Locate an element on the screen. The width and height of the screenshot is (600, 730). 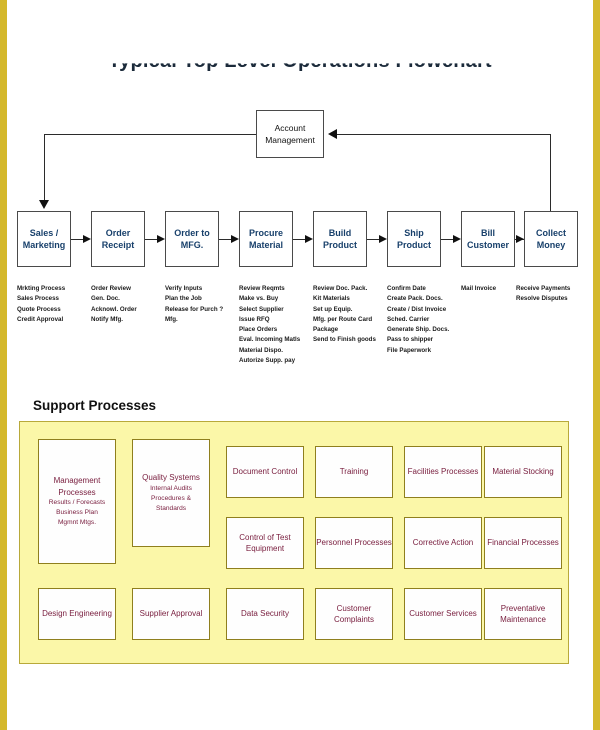
support-box-customer-complaints: Customer Complaints is located at coordinates (354, 614).